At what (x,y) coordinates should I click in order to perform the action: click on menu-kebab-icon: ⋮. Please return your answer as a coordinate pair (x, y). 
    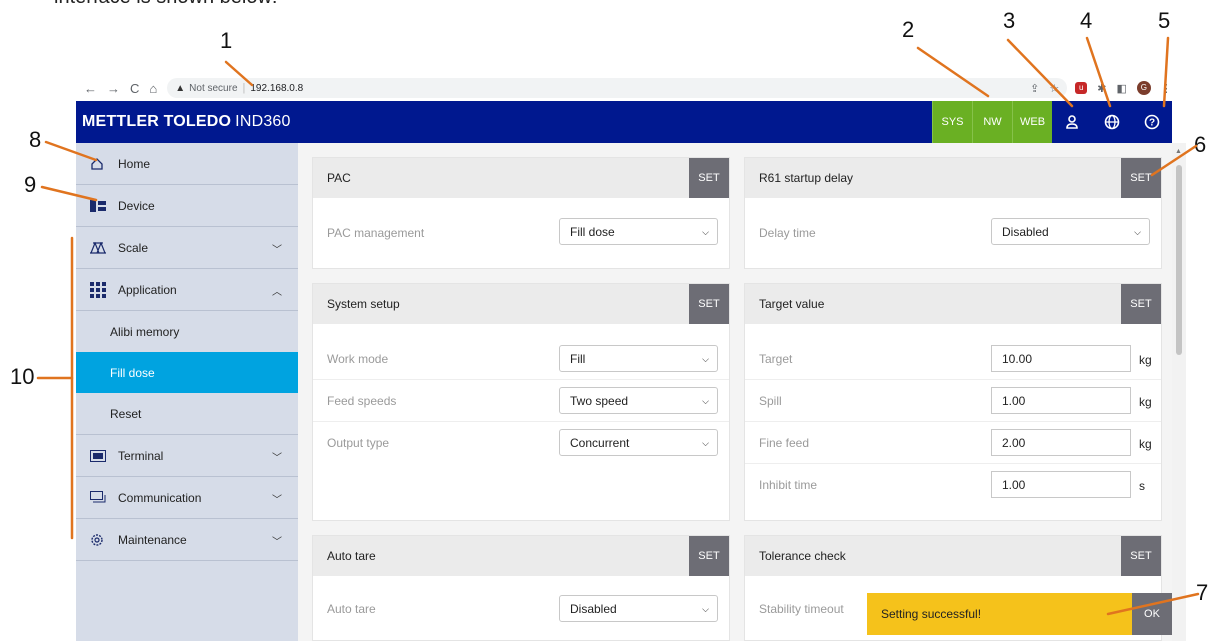
    Looking at the image, I should click on (1166, 88).